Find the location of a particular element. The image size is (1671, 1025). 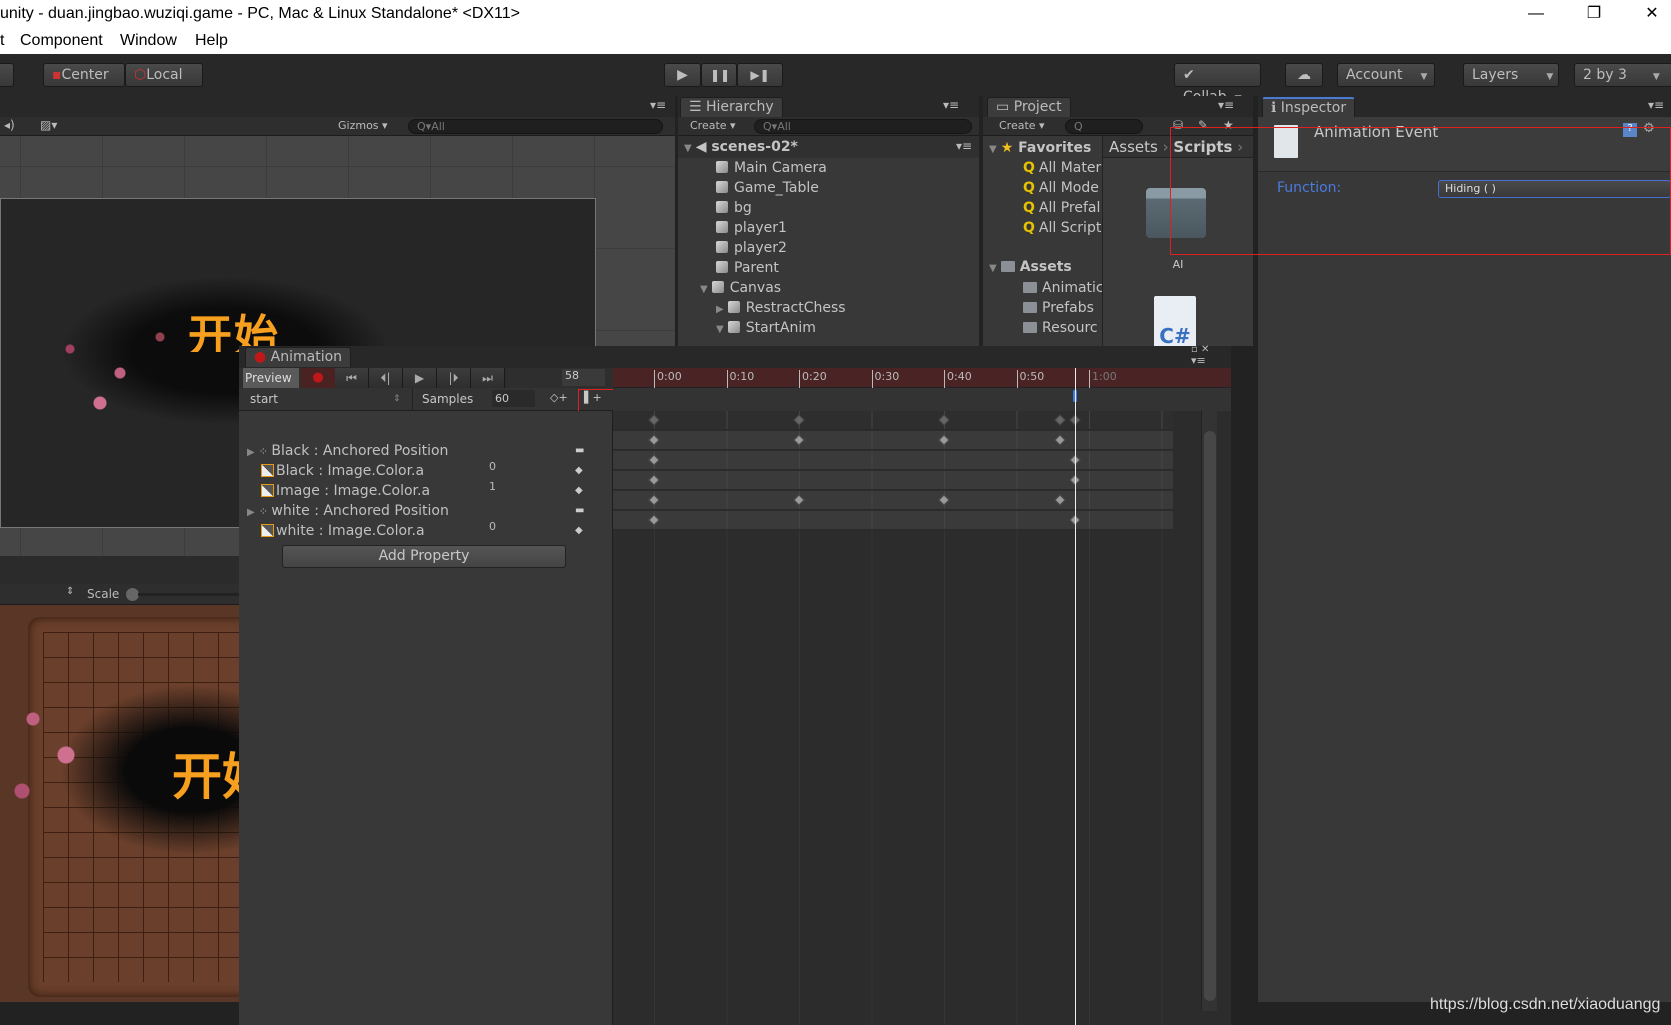

tab-animation: ● Animation is located at coordinates (298, 357).